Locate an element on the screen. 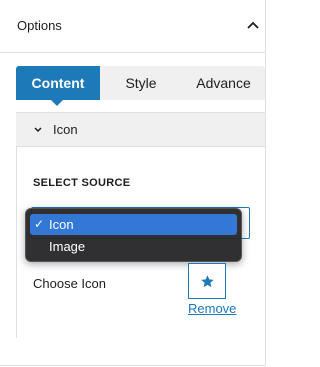 Image resolution: width=320 pixels, height=367 pixels. select-source-dropdown: ✓ Icon Image is located at coordinates (133, 235).